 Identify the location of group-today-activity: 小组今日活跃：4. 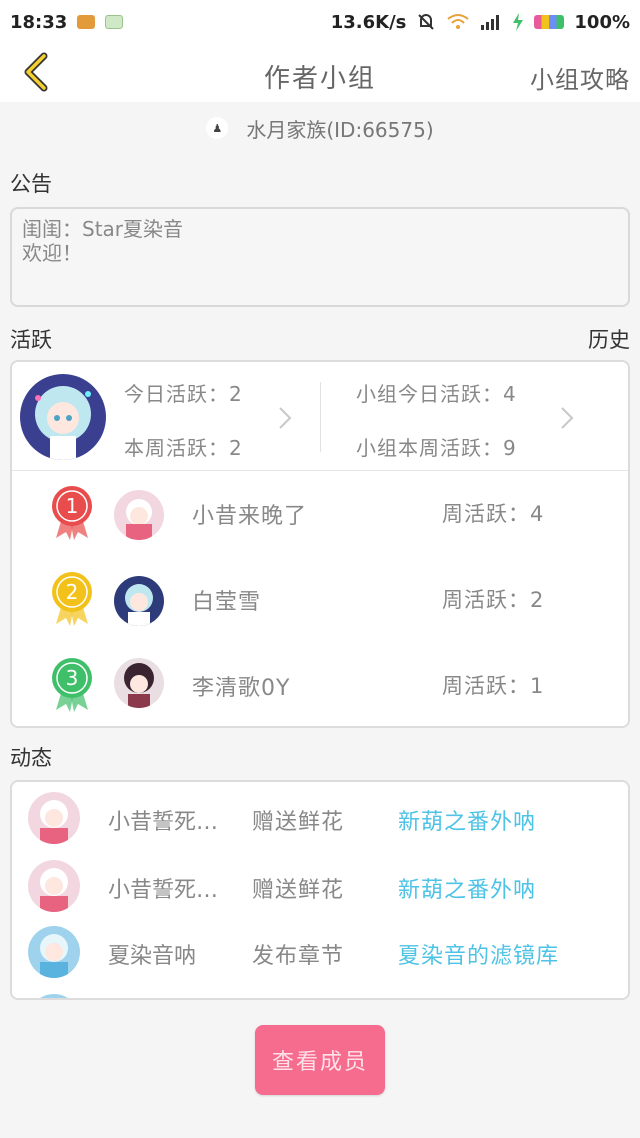
(436, 394).